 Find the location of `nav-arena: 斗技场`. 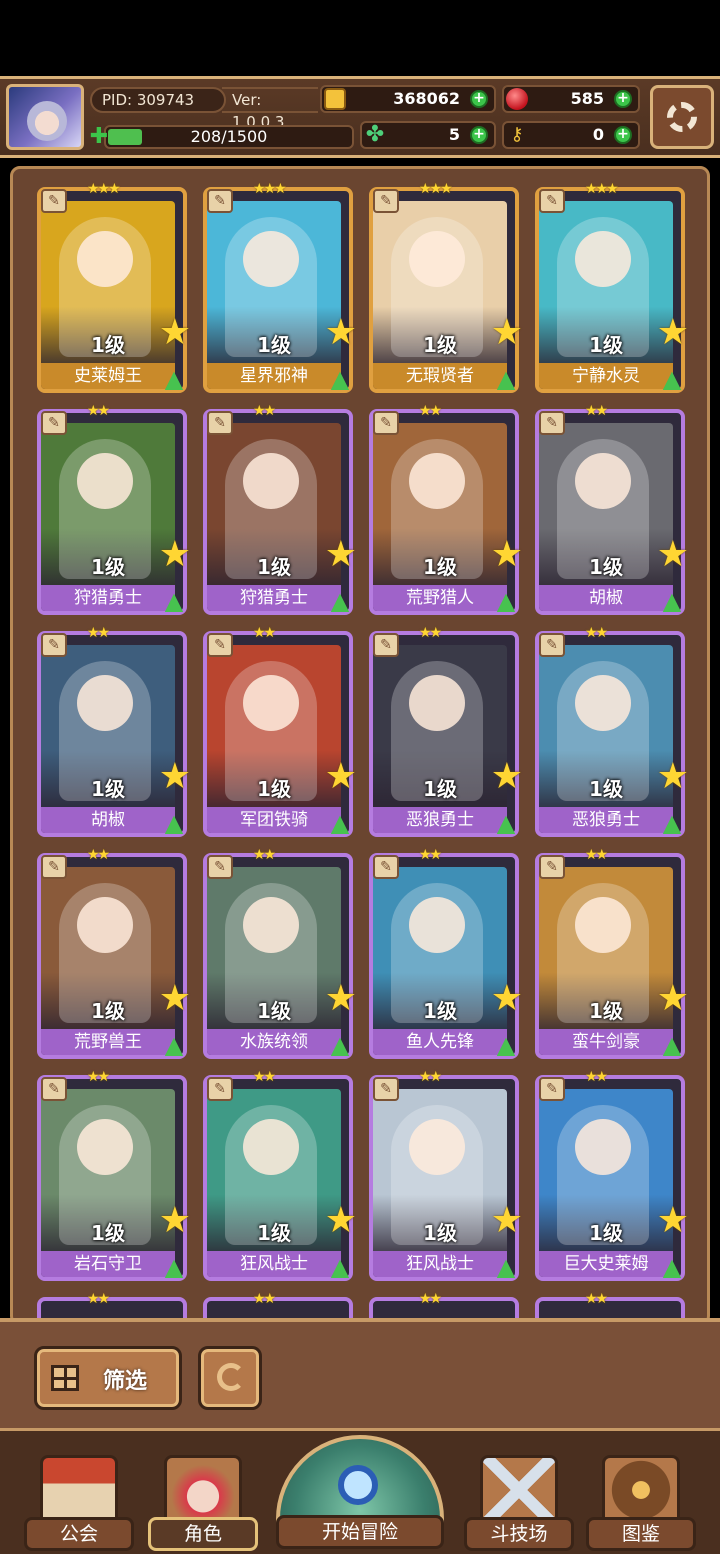

nav-arena: 斗技场 is located at coordinates (519, 1503).